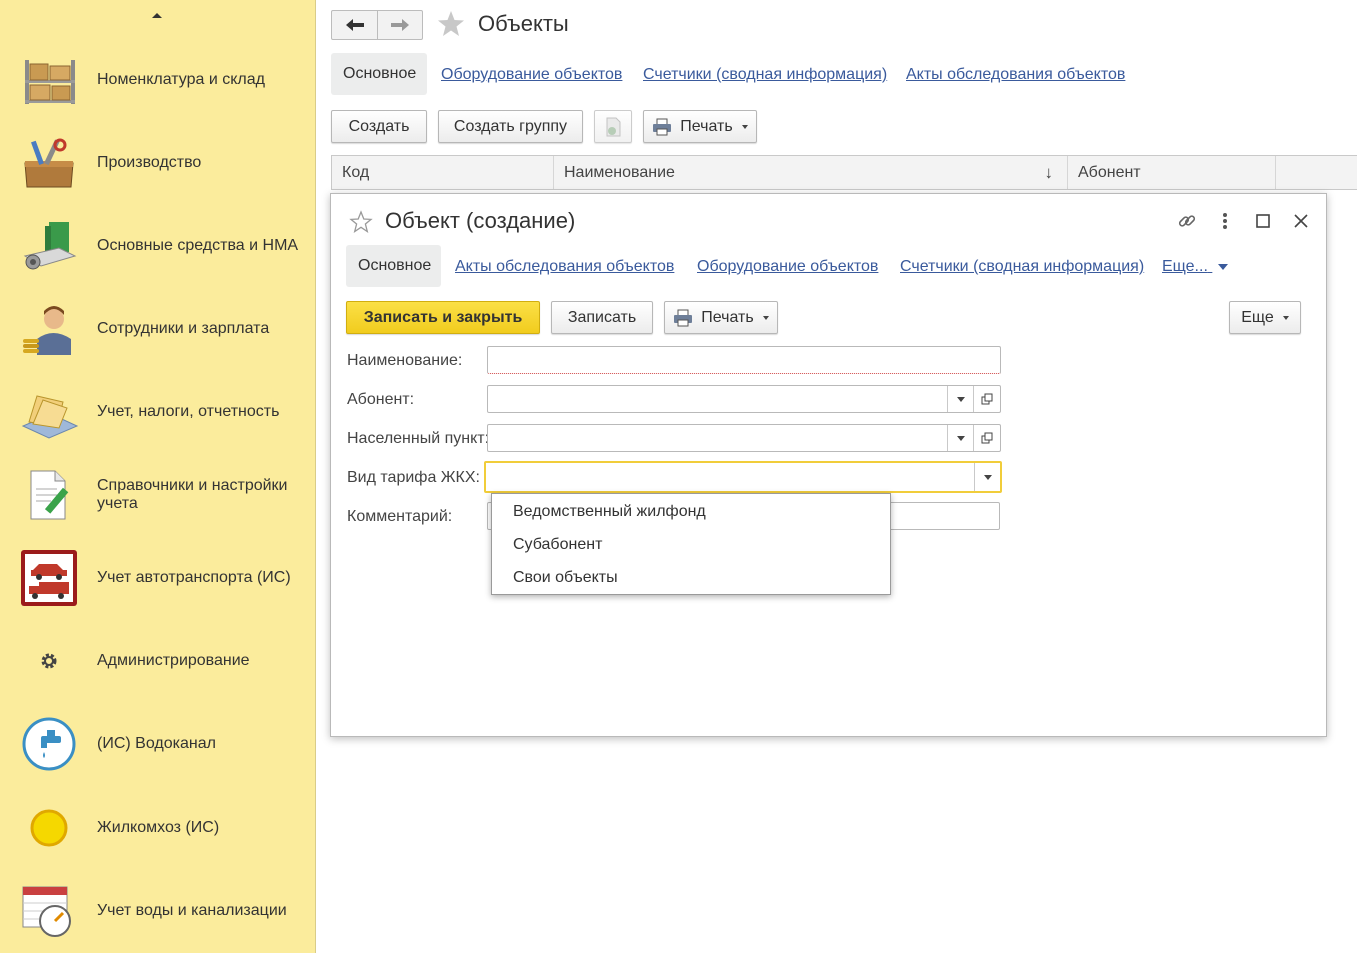 This screenshot has height=953, width=1357. What do you see at coordinates (443, 172) in the screenshot?
I see `column-code: Код` at bounding box center [443, 172].